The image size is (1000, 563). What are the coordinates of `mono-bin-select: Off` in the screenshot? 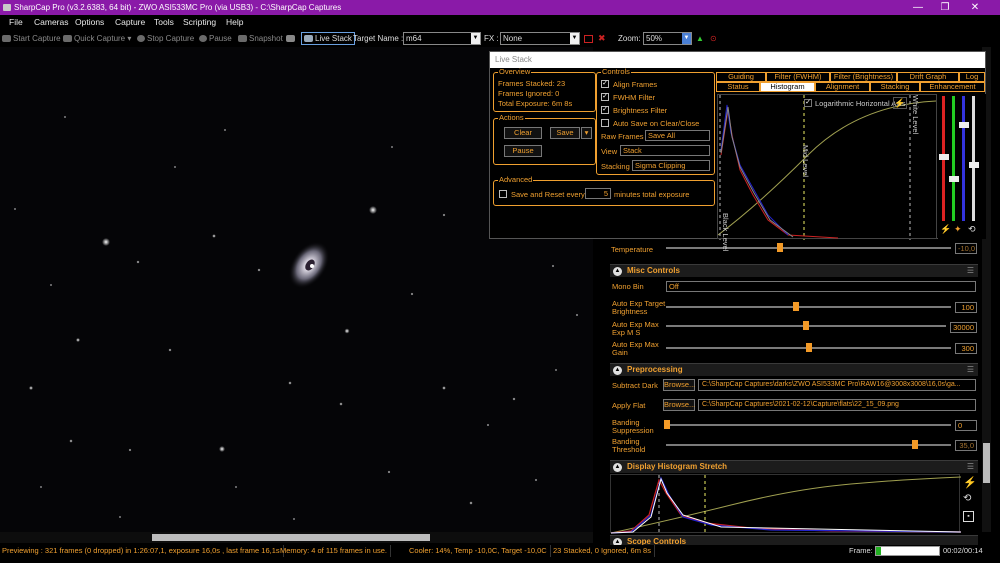 It's located at (821, 286).